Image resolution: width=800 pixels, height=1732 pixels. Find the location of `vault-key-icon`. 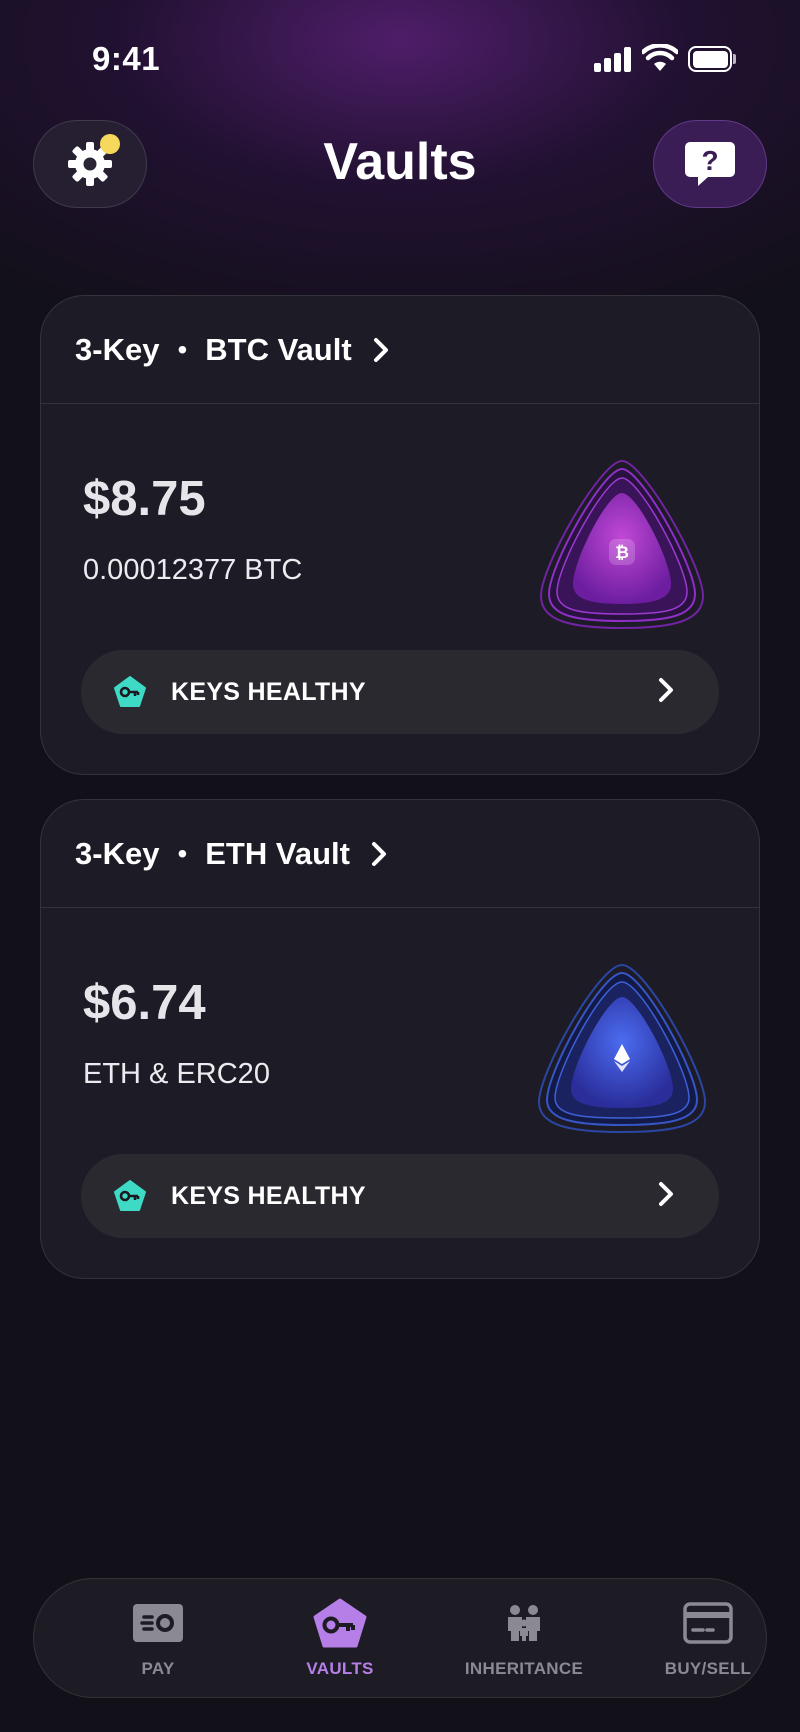

vault-key-icon is located at coordinates (340, 1623).